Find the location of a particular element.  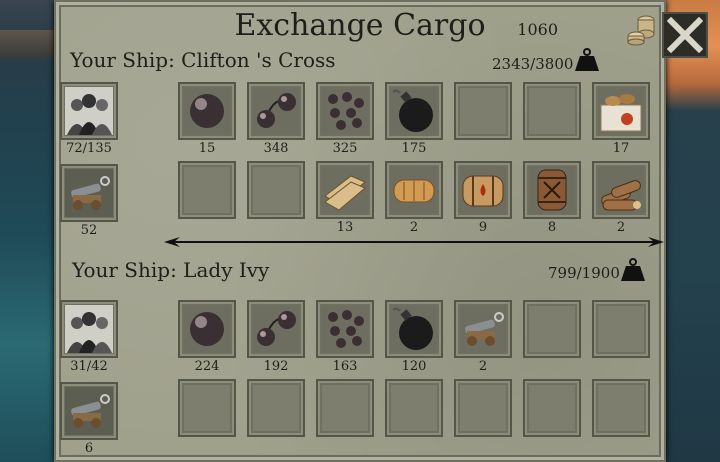

ship1-cannons-slot is located at coordinates (89, 193).